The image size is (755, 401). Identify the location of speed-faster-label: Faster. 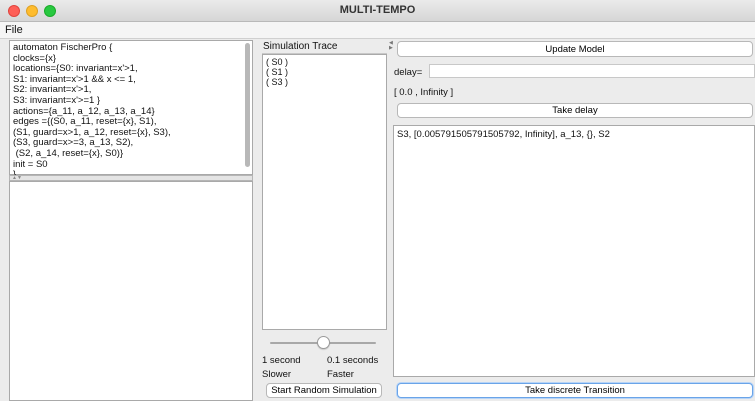
(340, 374).